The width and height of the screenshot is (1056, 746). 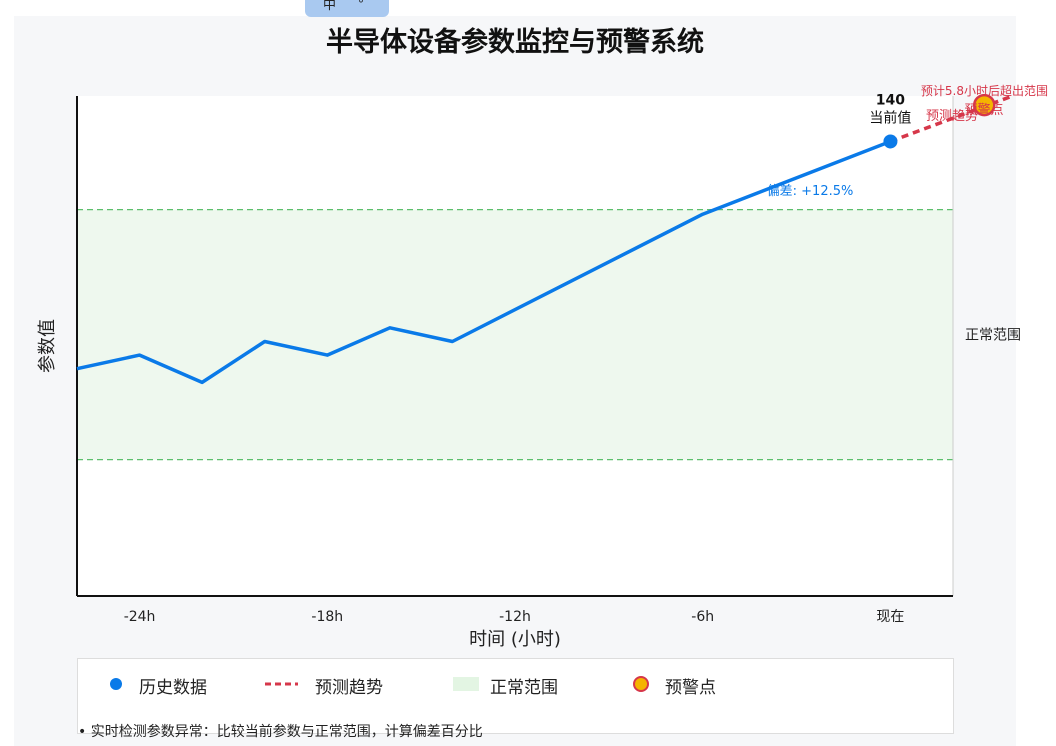 I want to click on legend-label-normal-range: 正常范围, so click(x=524, y=688).